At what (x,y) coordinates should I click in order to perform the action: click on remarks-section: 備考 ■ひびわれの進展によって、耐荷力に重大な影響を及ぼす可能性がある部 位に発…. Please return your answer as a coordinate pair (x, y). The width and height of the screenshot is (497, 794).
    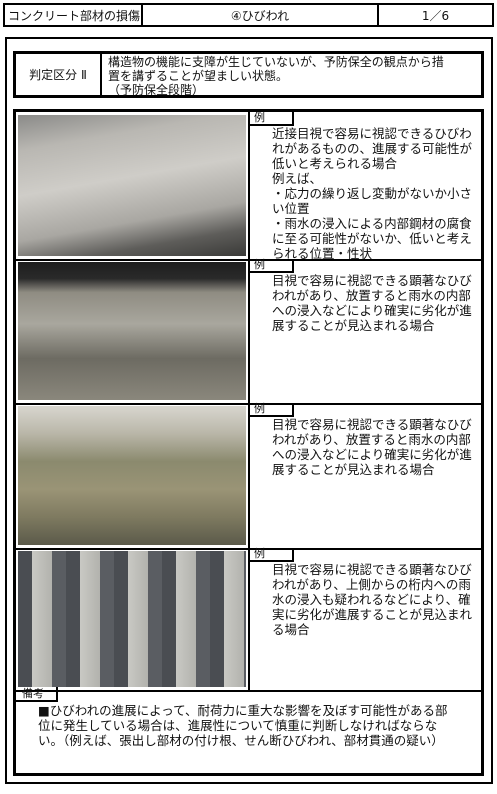
    Looking at the image, I should click on (248, 730).